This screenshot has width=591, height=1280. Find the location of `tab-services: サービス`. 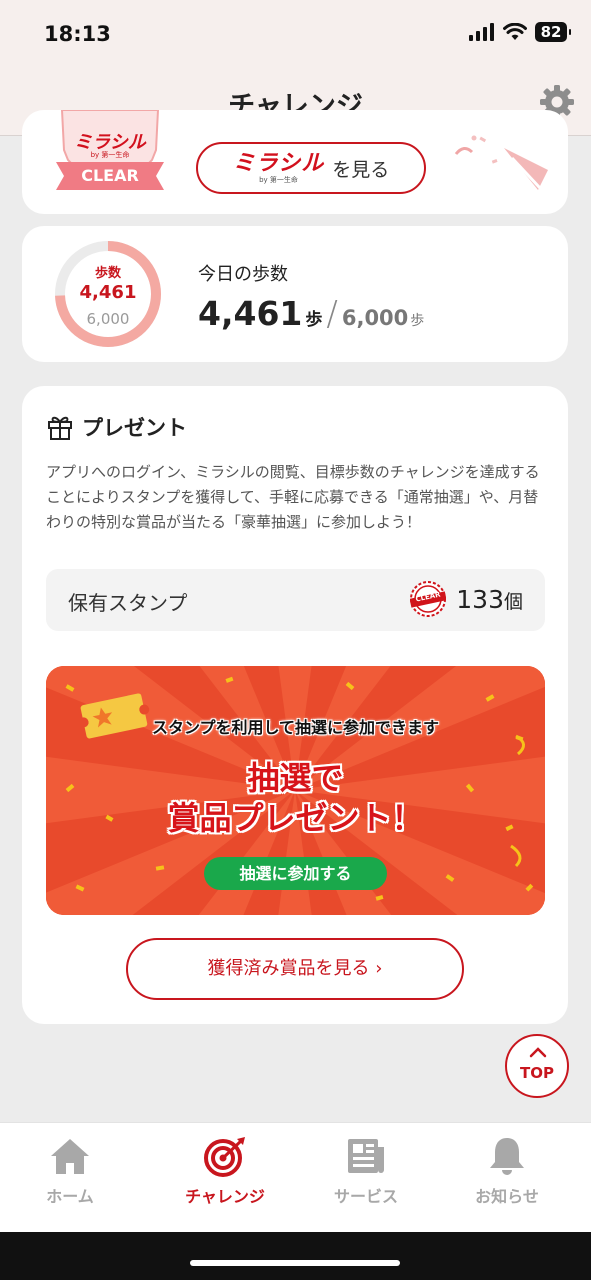

tab-services: サービス is located at coordinates (366, 1175).